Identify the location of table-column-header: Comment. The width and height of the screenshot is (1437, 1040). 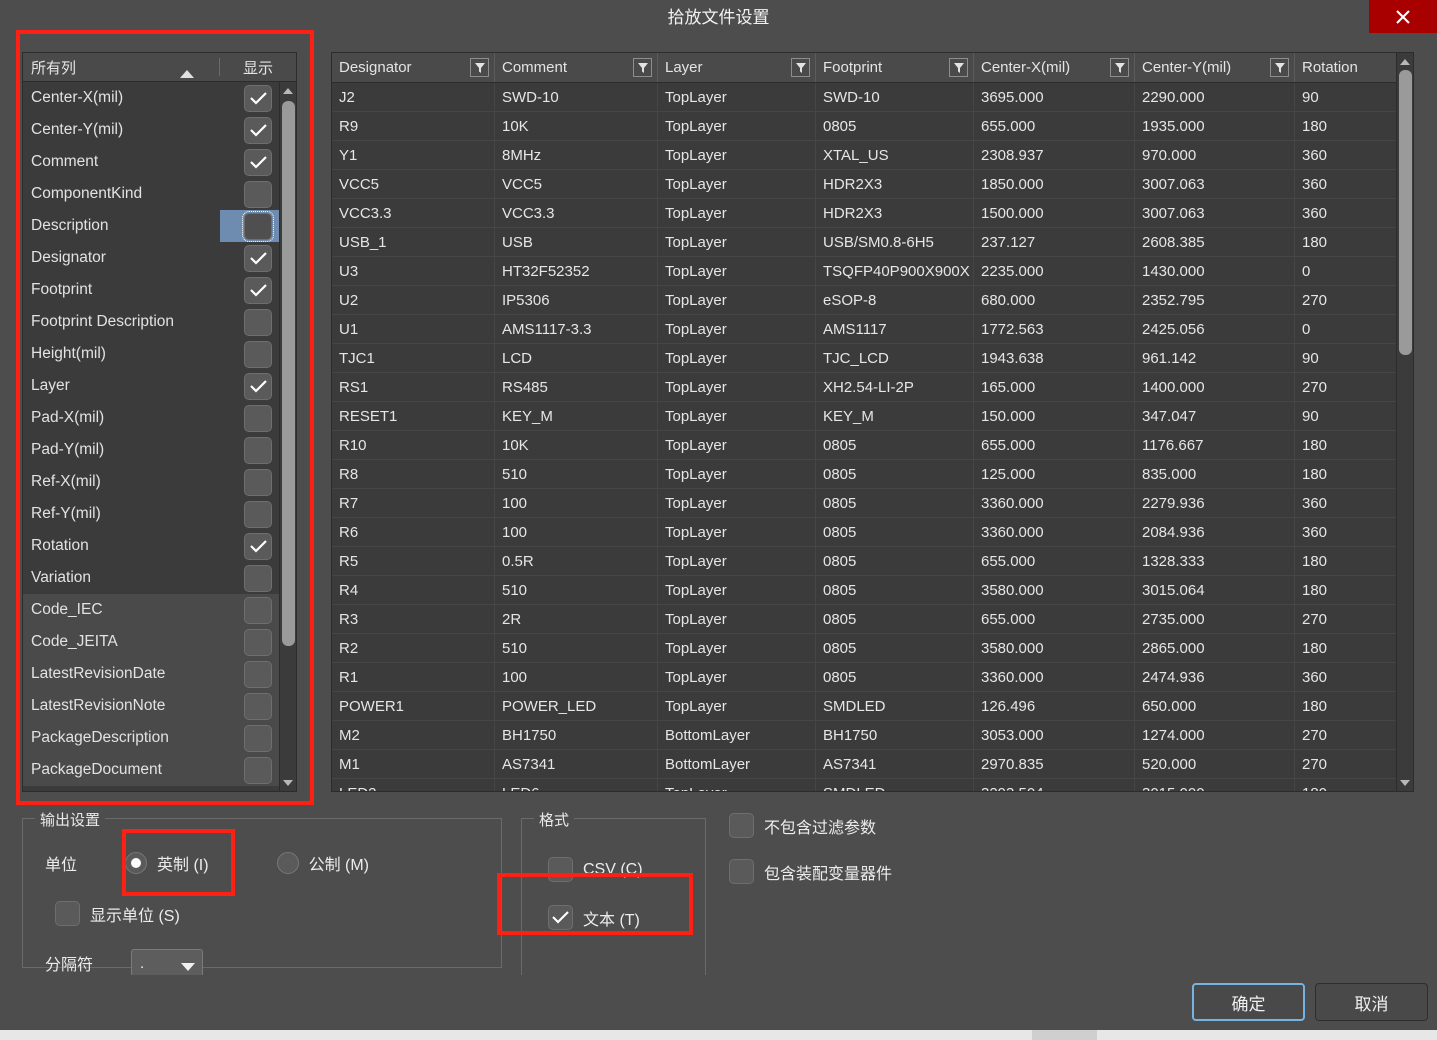
(576, 68).